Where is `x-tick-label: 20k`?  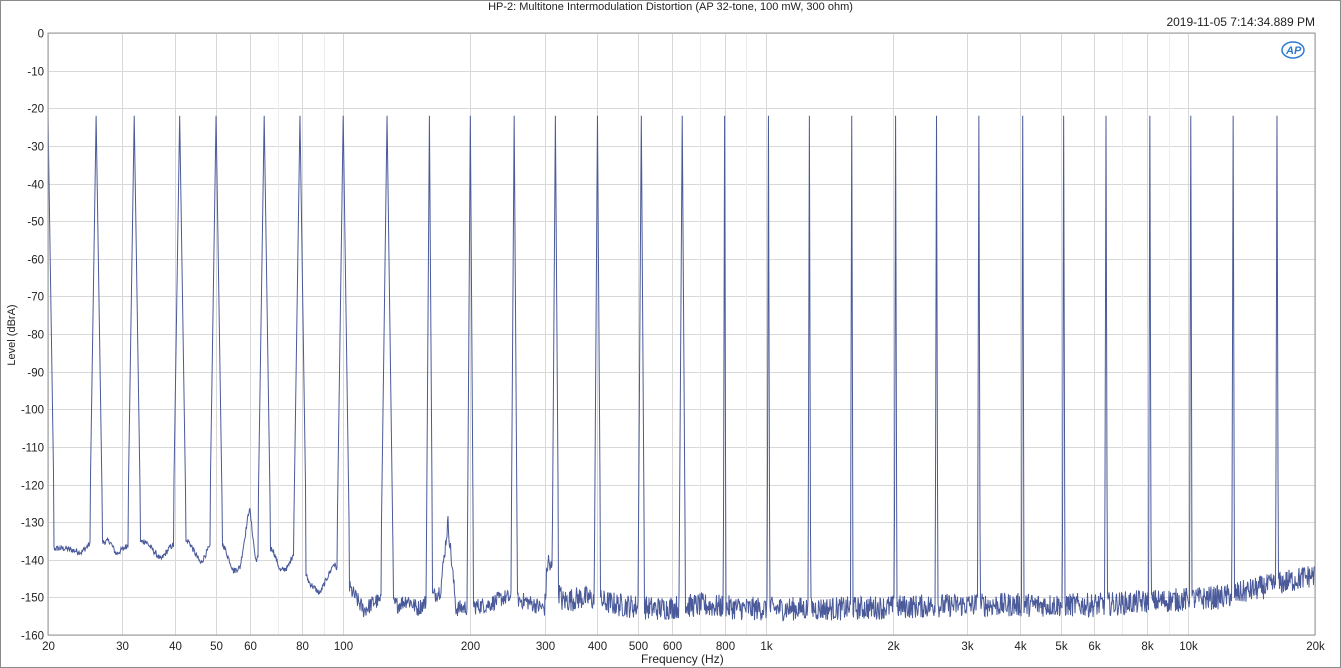
x-tick-label: 20k is located at coordinates (1315, 647).